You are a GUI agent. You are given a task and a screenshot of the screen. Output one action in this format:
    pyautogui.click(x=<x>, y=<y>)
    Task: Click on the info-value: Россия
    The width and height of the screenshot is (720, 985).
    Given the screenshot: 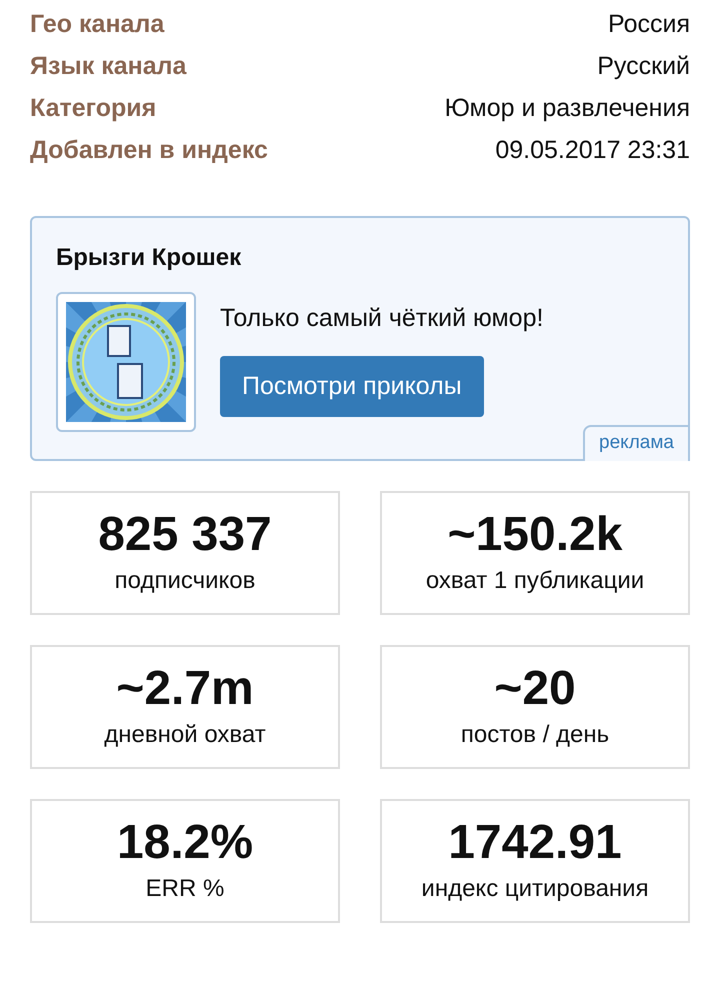 What is the action you would take?
    pyautogui.click(x=649, y=24)
    